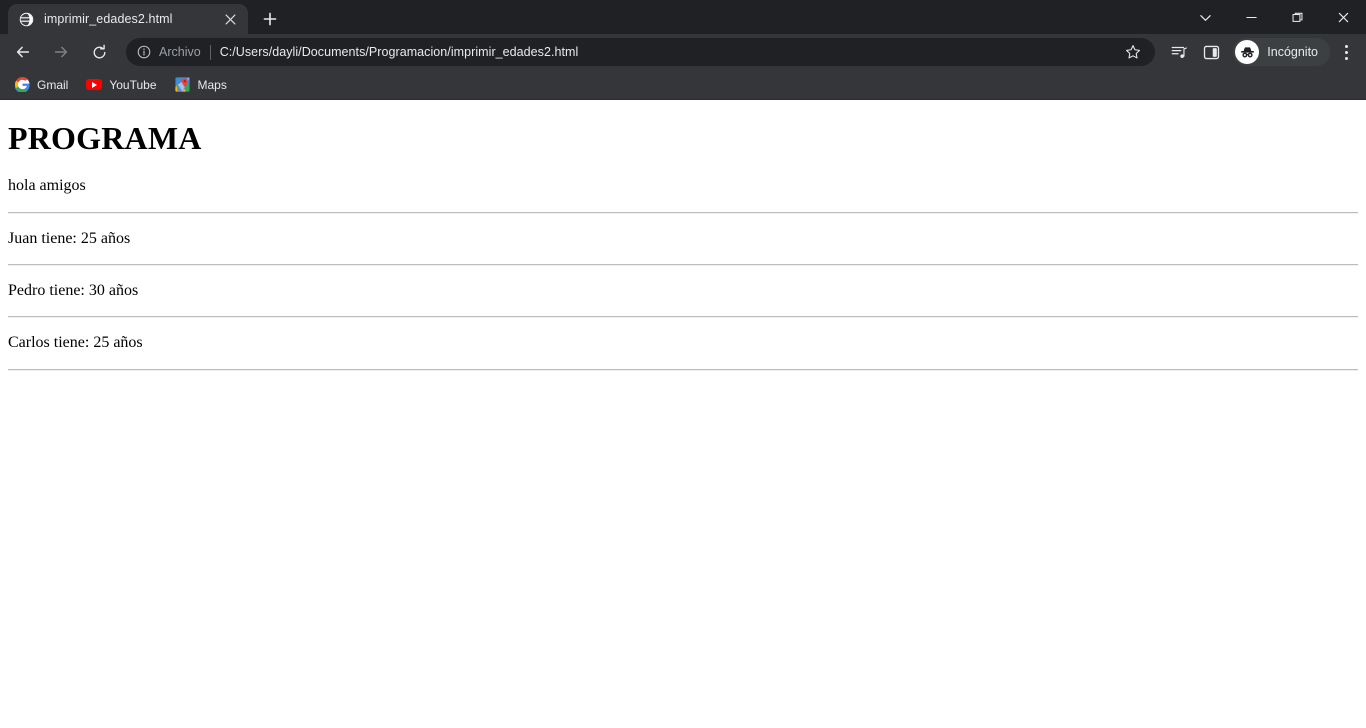 The width and height of the screenshot is (1366, 728). I want to click on tab-imprimir-edades2: imprimir_edades2.html, so click(128, 19).